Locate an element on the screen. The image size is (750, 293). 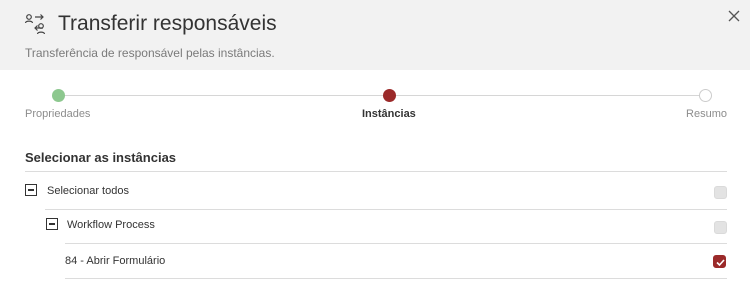
step-label-resumo: Resumo is located at coordinates (706, 114).